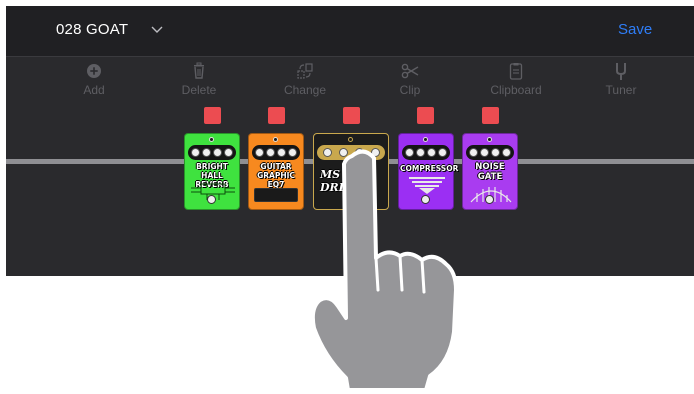 This screenshot has height=394, width=694. I want to click on delete-button: Delete, so click(199, 79).